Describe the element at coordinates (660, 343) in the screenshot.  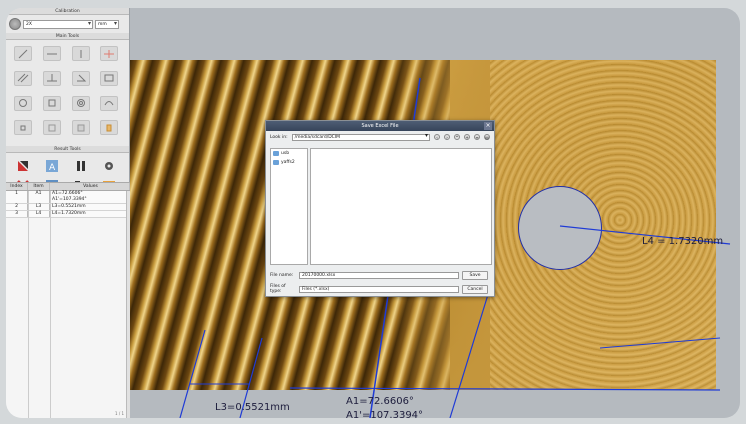
I see `measurement-line-edge` at that location.